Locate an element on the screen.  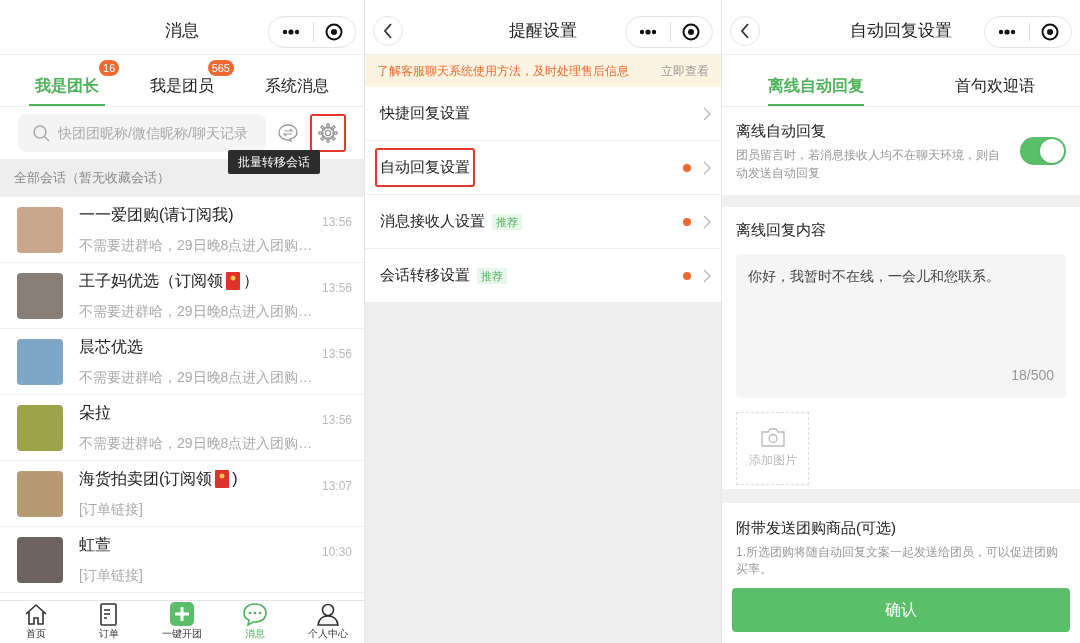
reply-text: 你好，我暂时不在线，一会儿和您联系。 is located at coordinates (874, 276).